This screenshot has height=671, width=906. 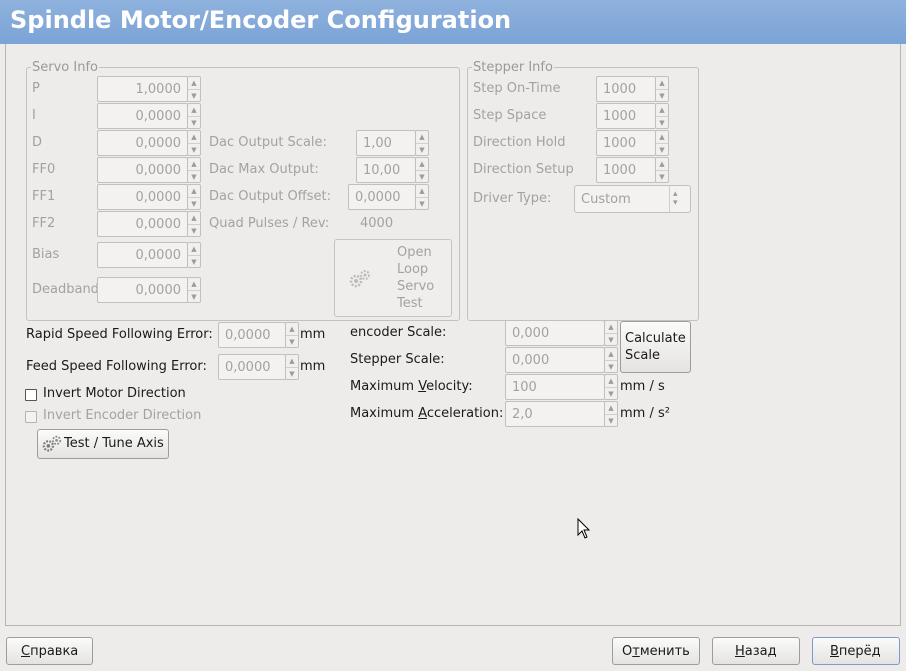 I want to click on invert-encoder-label: Invert Encoder Direction, so click(x=122, y=415).